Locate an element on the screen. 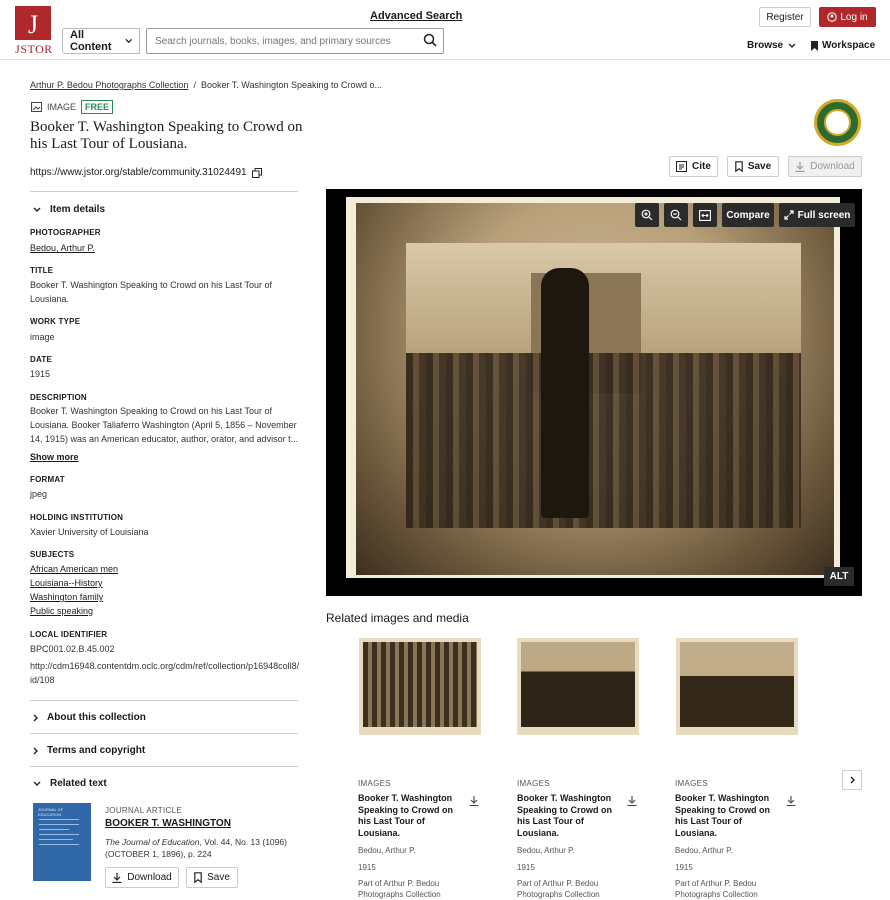  item-details-toggle: Item details is located at coordinates (67, 209).